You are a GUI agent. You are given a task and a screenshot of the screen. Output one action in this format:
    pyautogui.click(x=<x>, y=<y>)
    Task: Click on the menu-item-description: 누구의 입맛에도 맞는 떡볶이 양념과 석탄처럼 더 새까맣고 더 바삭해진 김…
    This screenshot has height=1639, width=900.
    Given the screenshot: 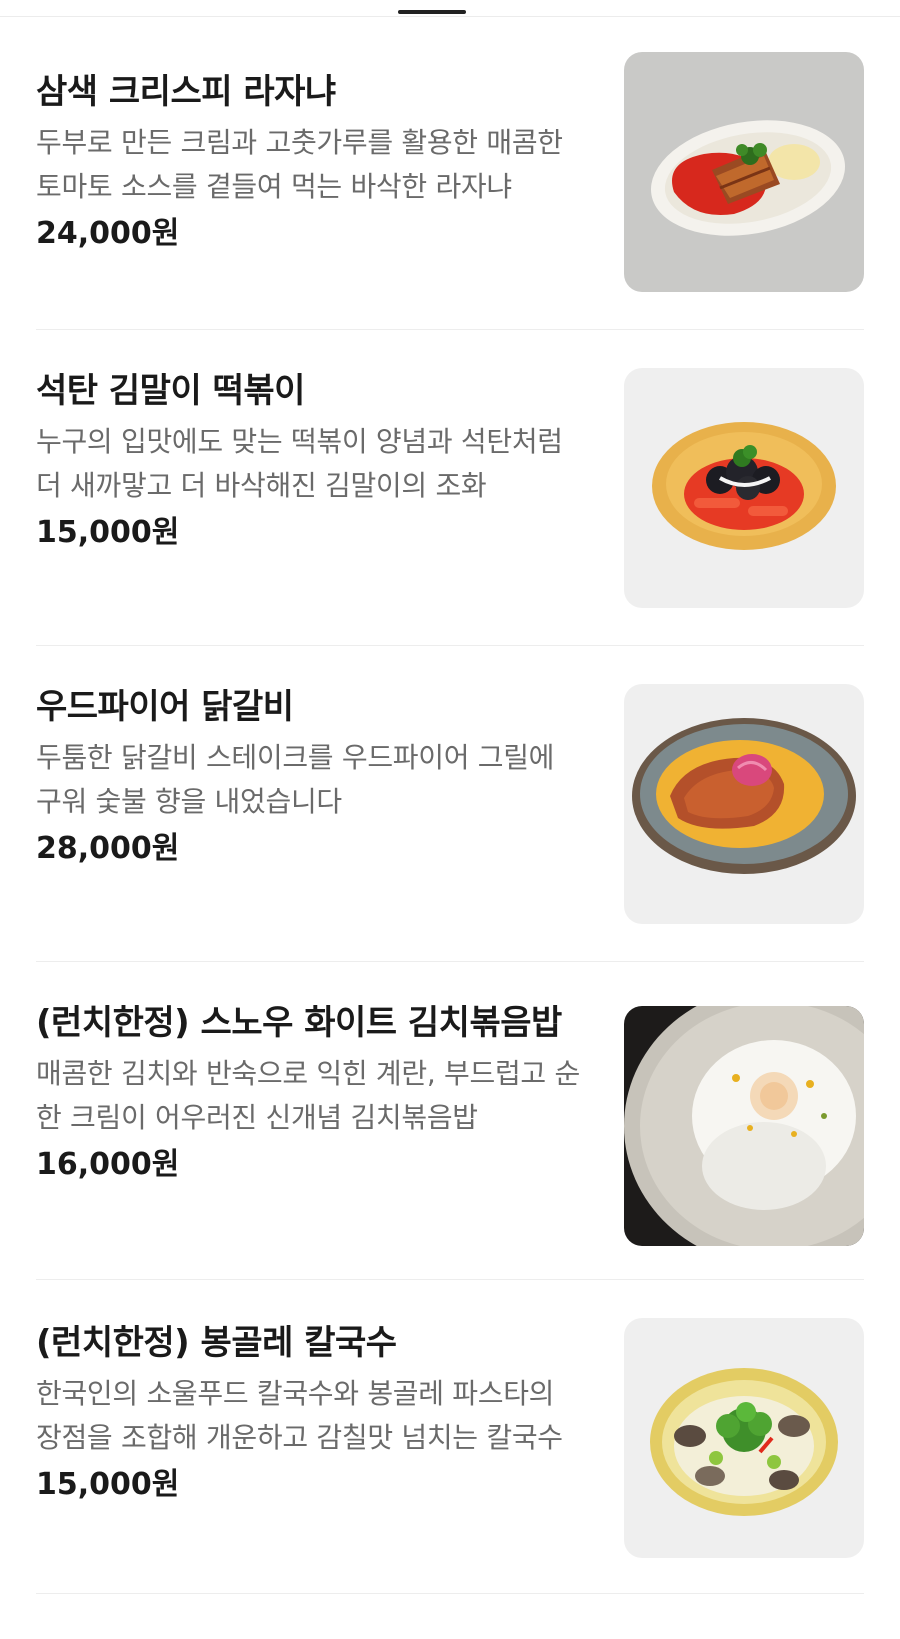 What is the action you would take?
    pyautogui.click(x=299, y=463)
    